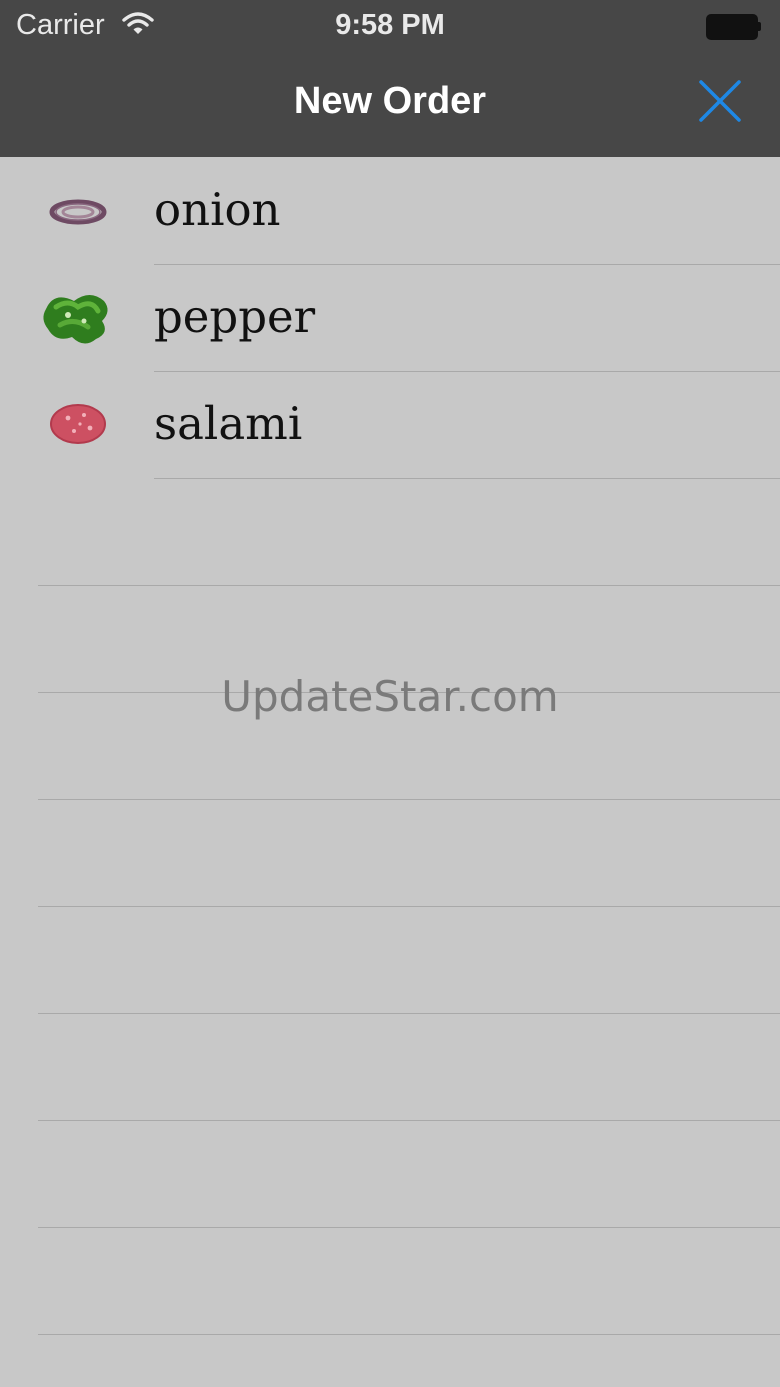 The height and width of the screenshot is (1387, 780). Describe the element at coordinates (78, 212) in the screenshot. I see `onion-icon` at that location.